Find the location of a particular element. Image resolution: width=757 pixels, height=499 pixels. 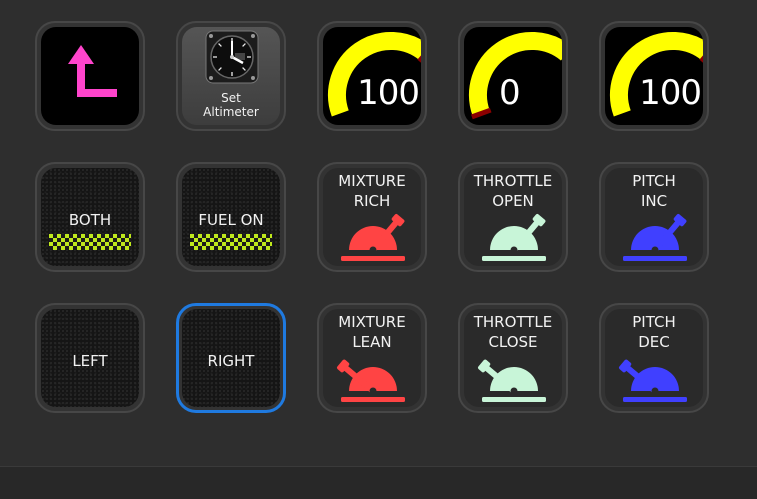

pitch-inc-line2: INC is located at coordinates (654, 201).